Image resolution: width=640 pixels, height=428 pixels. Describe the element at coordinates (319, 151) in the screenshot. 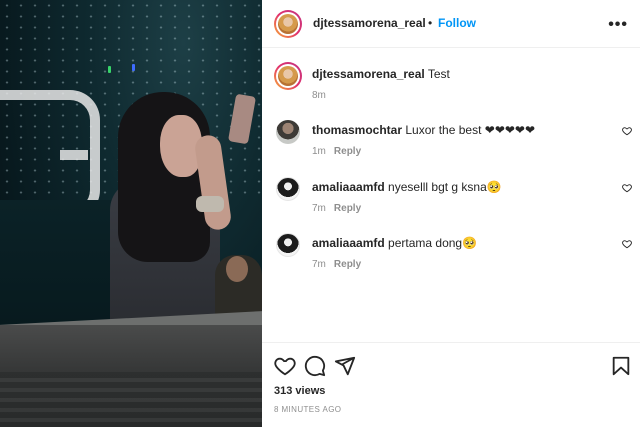

I see `comment-time: 1m` at that location.